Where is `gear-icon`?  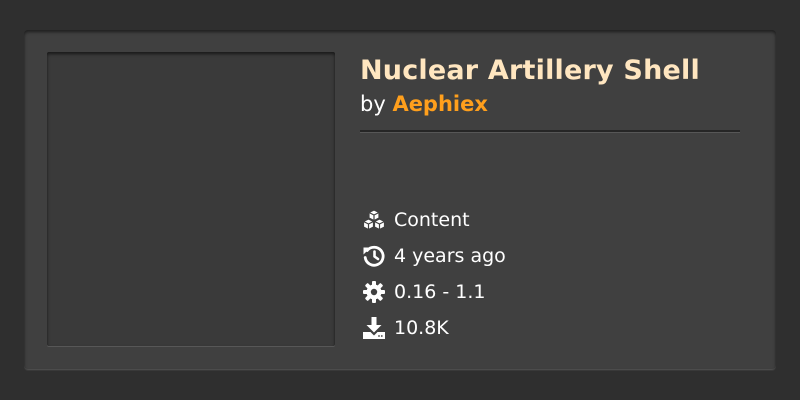
gear-icon is located at coordinates (375, 292).